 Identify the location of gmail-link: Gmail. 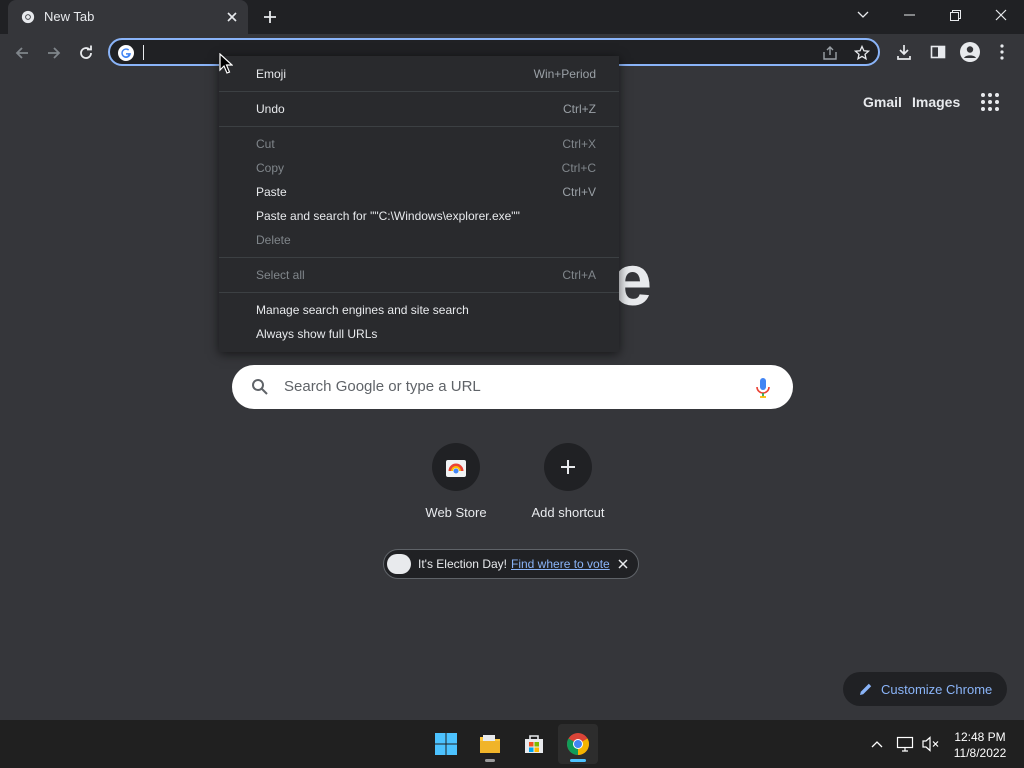
(882, 102).